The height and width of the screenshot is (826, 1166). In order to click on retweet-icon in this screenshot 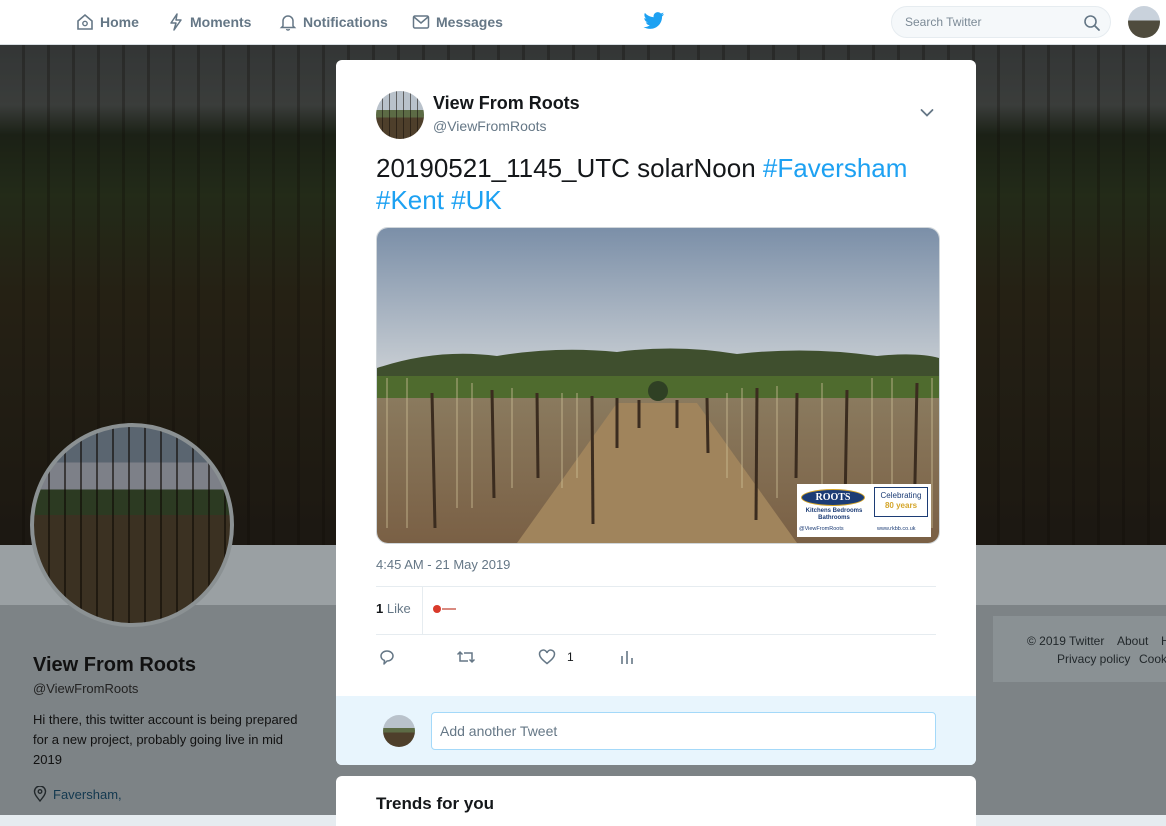, I will do `click(466, 657)`.